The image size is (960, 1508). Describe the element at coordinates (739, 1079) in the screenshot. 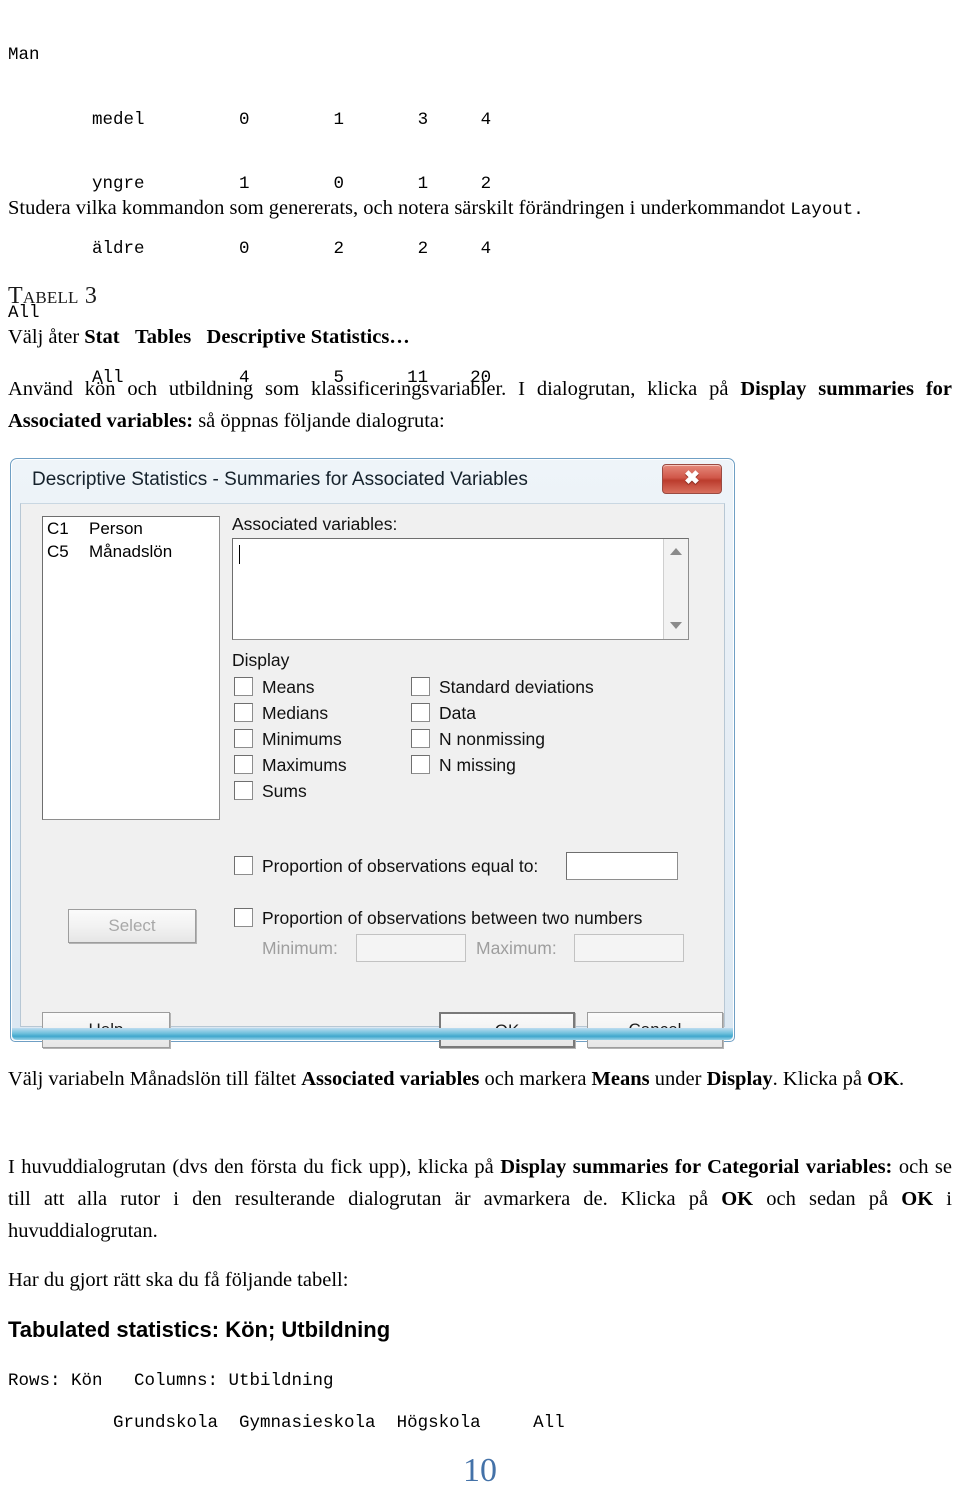

I see `emphasis-display: Display` at that location.